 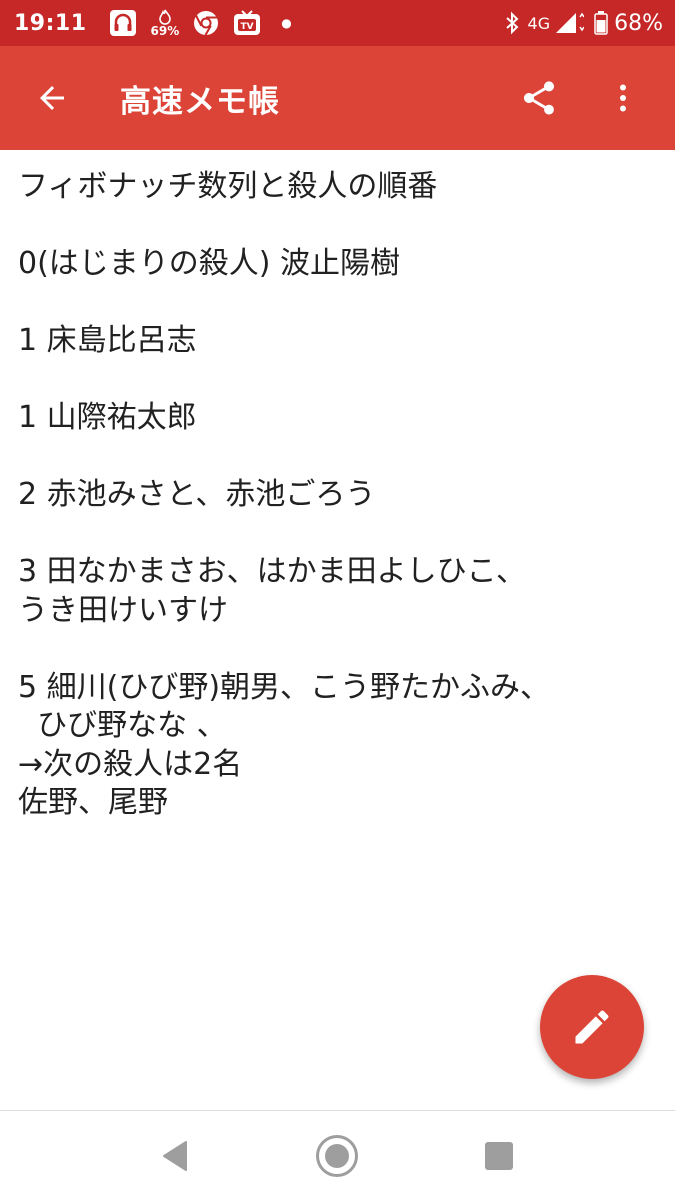 What do you see at coordinates (569, 23) in the screenshot?
I see `signal-icon` at bounding box center [569, 23].